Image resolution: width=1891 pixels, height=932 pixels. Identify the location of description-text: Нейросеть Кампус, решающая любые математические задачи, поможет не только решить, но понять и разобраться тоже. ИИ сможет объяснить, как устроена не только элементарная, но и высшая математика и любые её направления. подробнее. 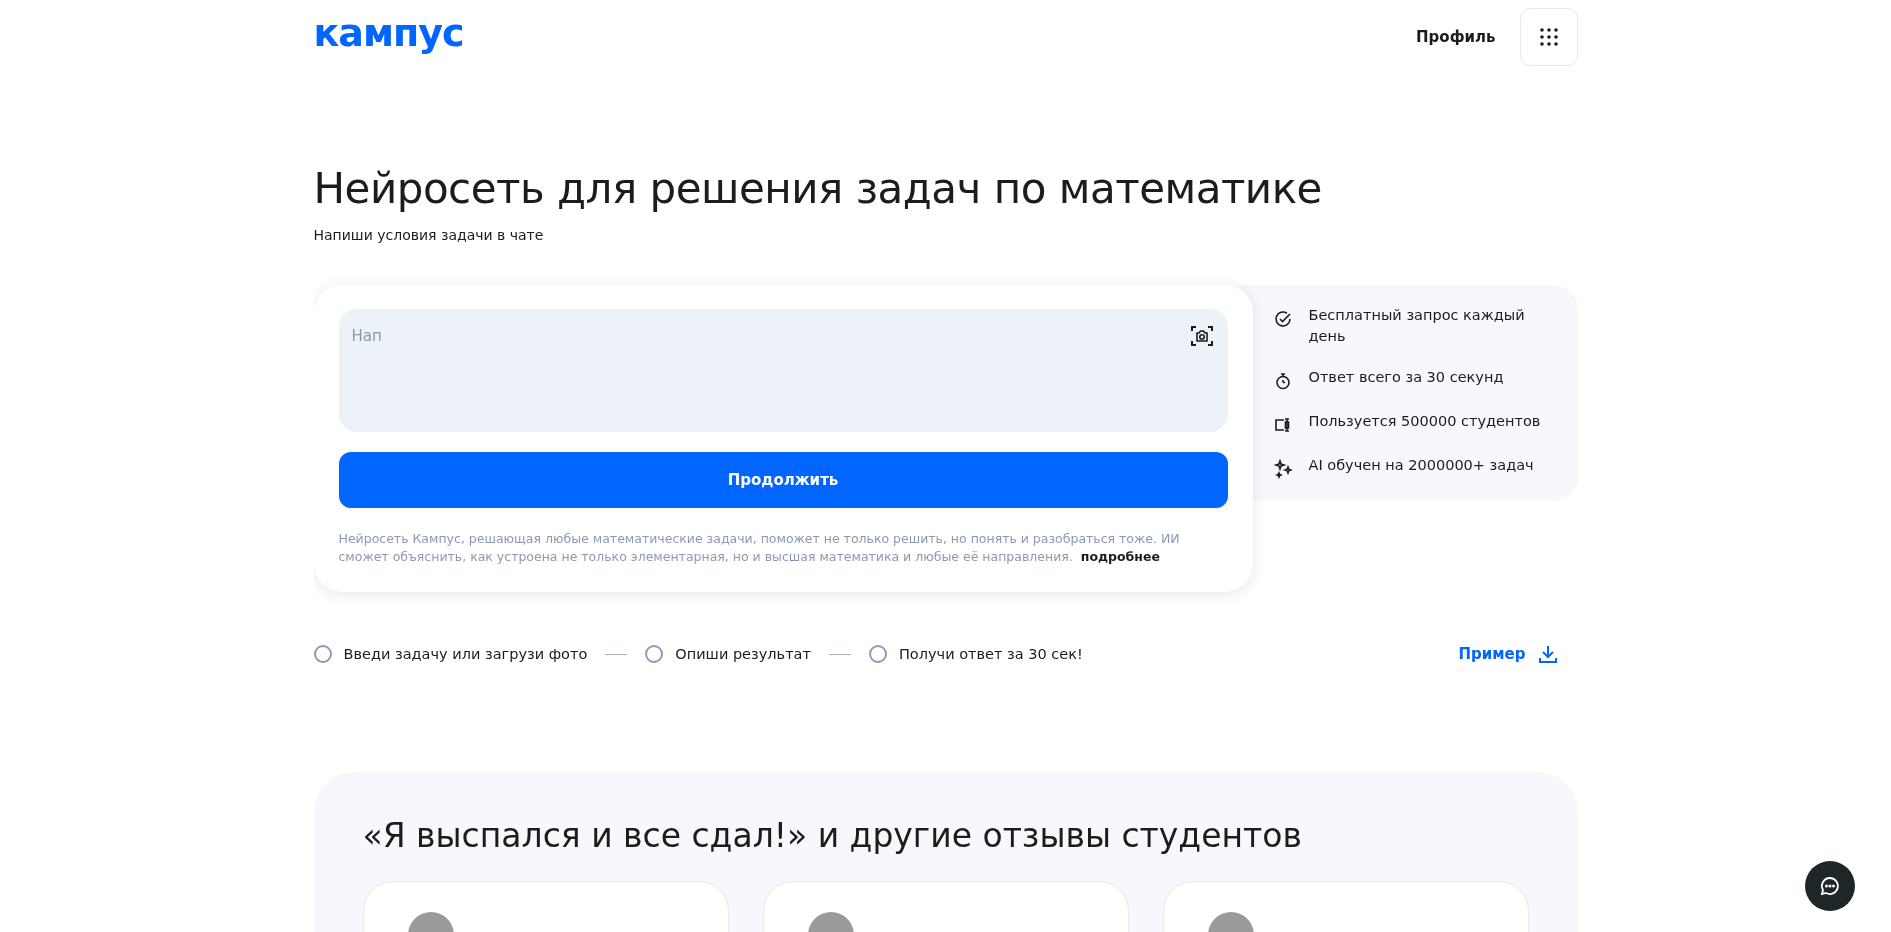
(759, 548).